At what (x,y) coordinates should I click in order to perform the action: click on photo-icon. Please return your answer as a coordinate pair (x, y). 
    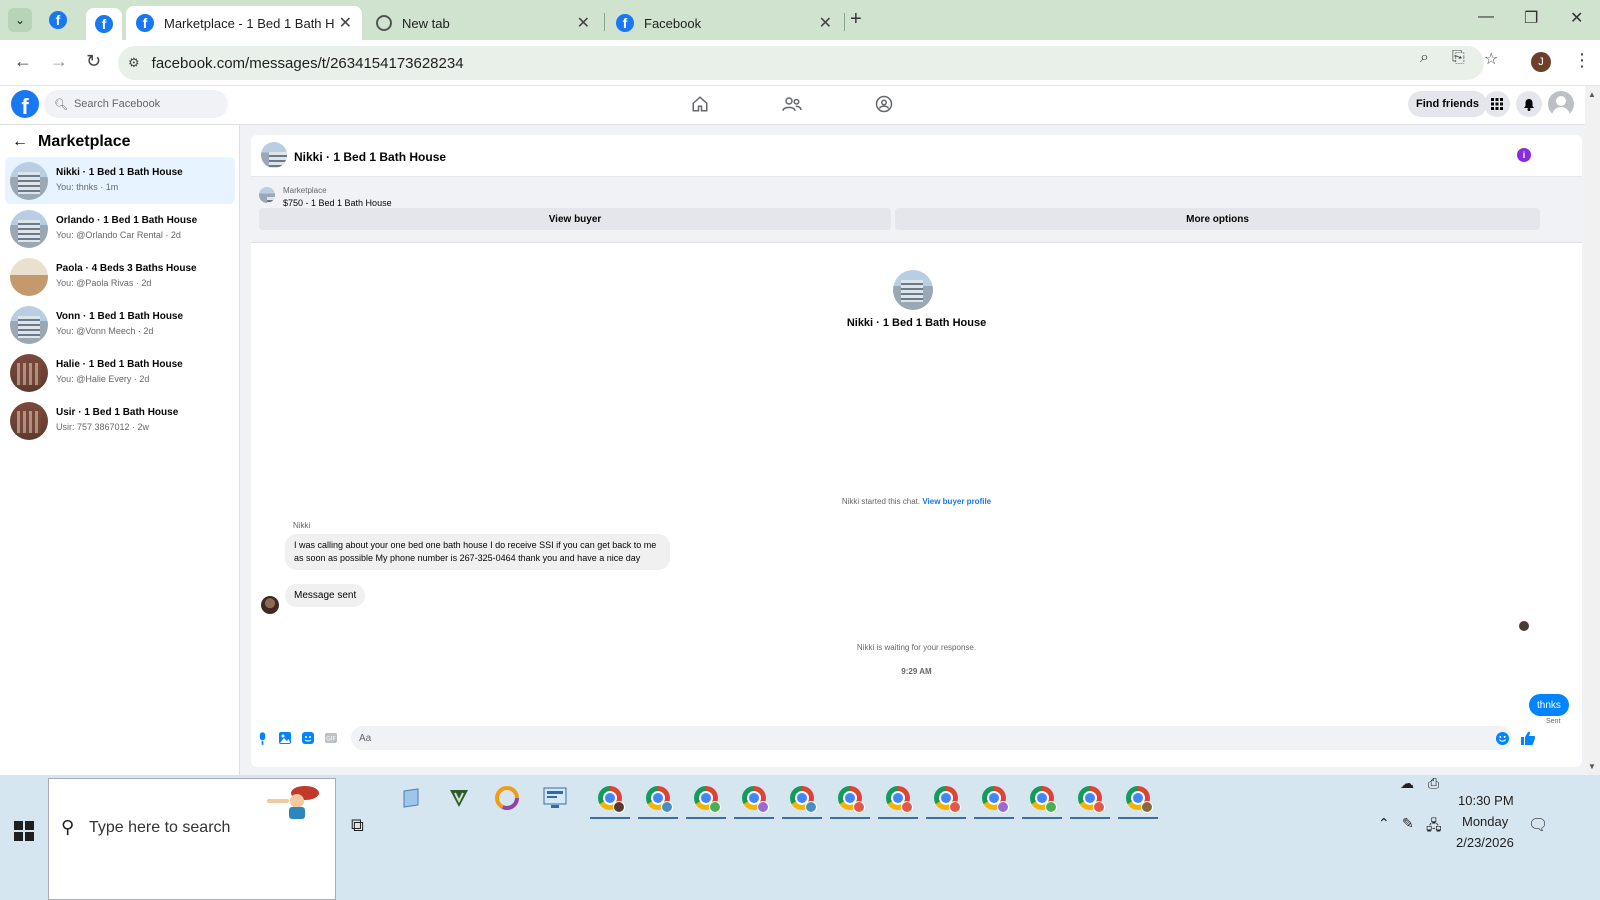
    Looking at the image, I should click on (285, 738).